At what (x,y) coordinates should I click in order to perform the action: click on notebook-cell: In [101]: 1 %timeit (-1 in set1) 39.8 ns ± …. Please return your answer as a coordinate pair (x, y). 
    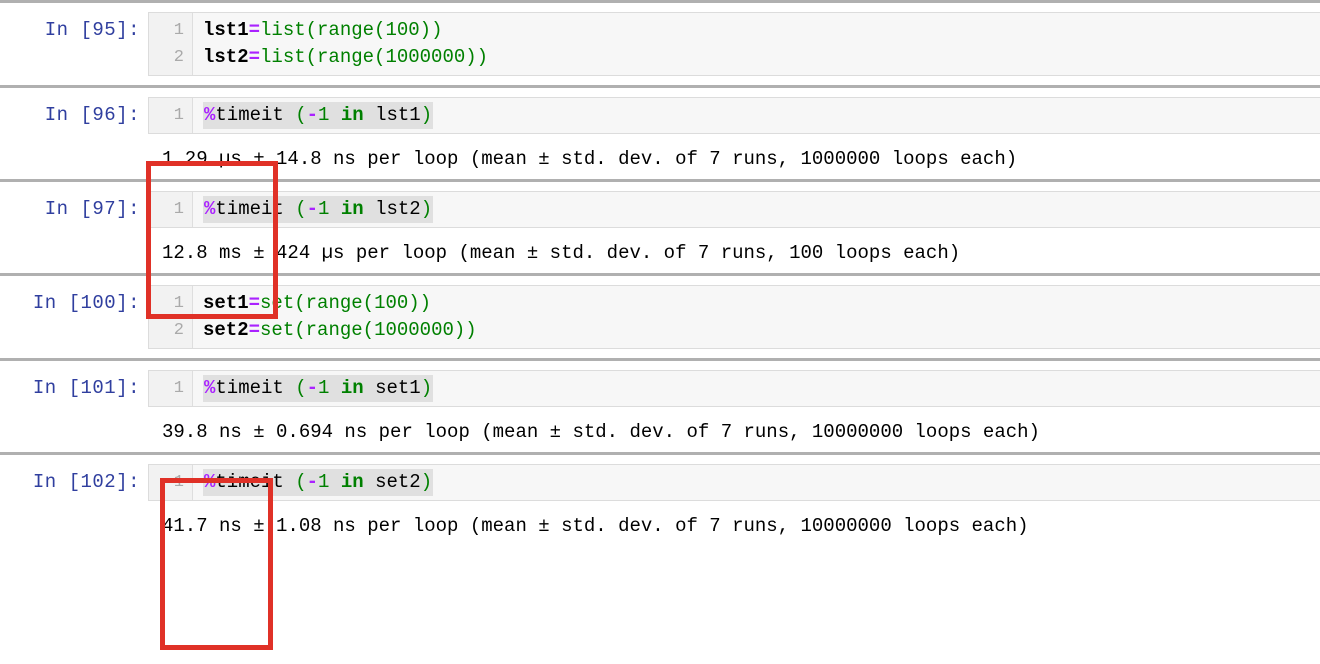
    Looking at the image, I should click on (660, 406).